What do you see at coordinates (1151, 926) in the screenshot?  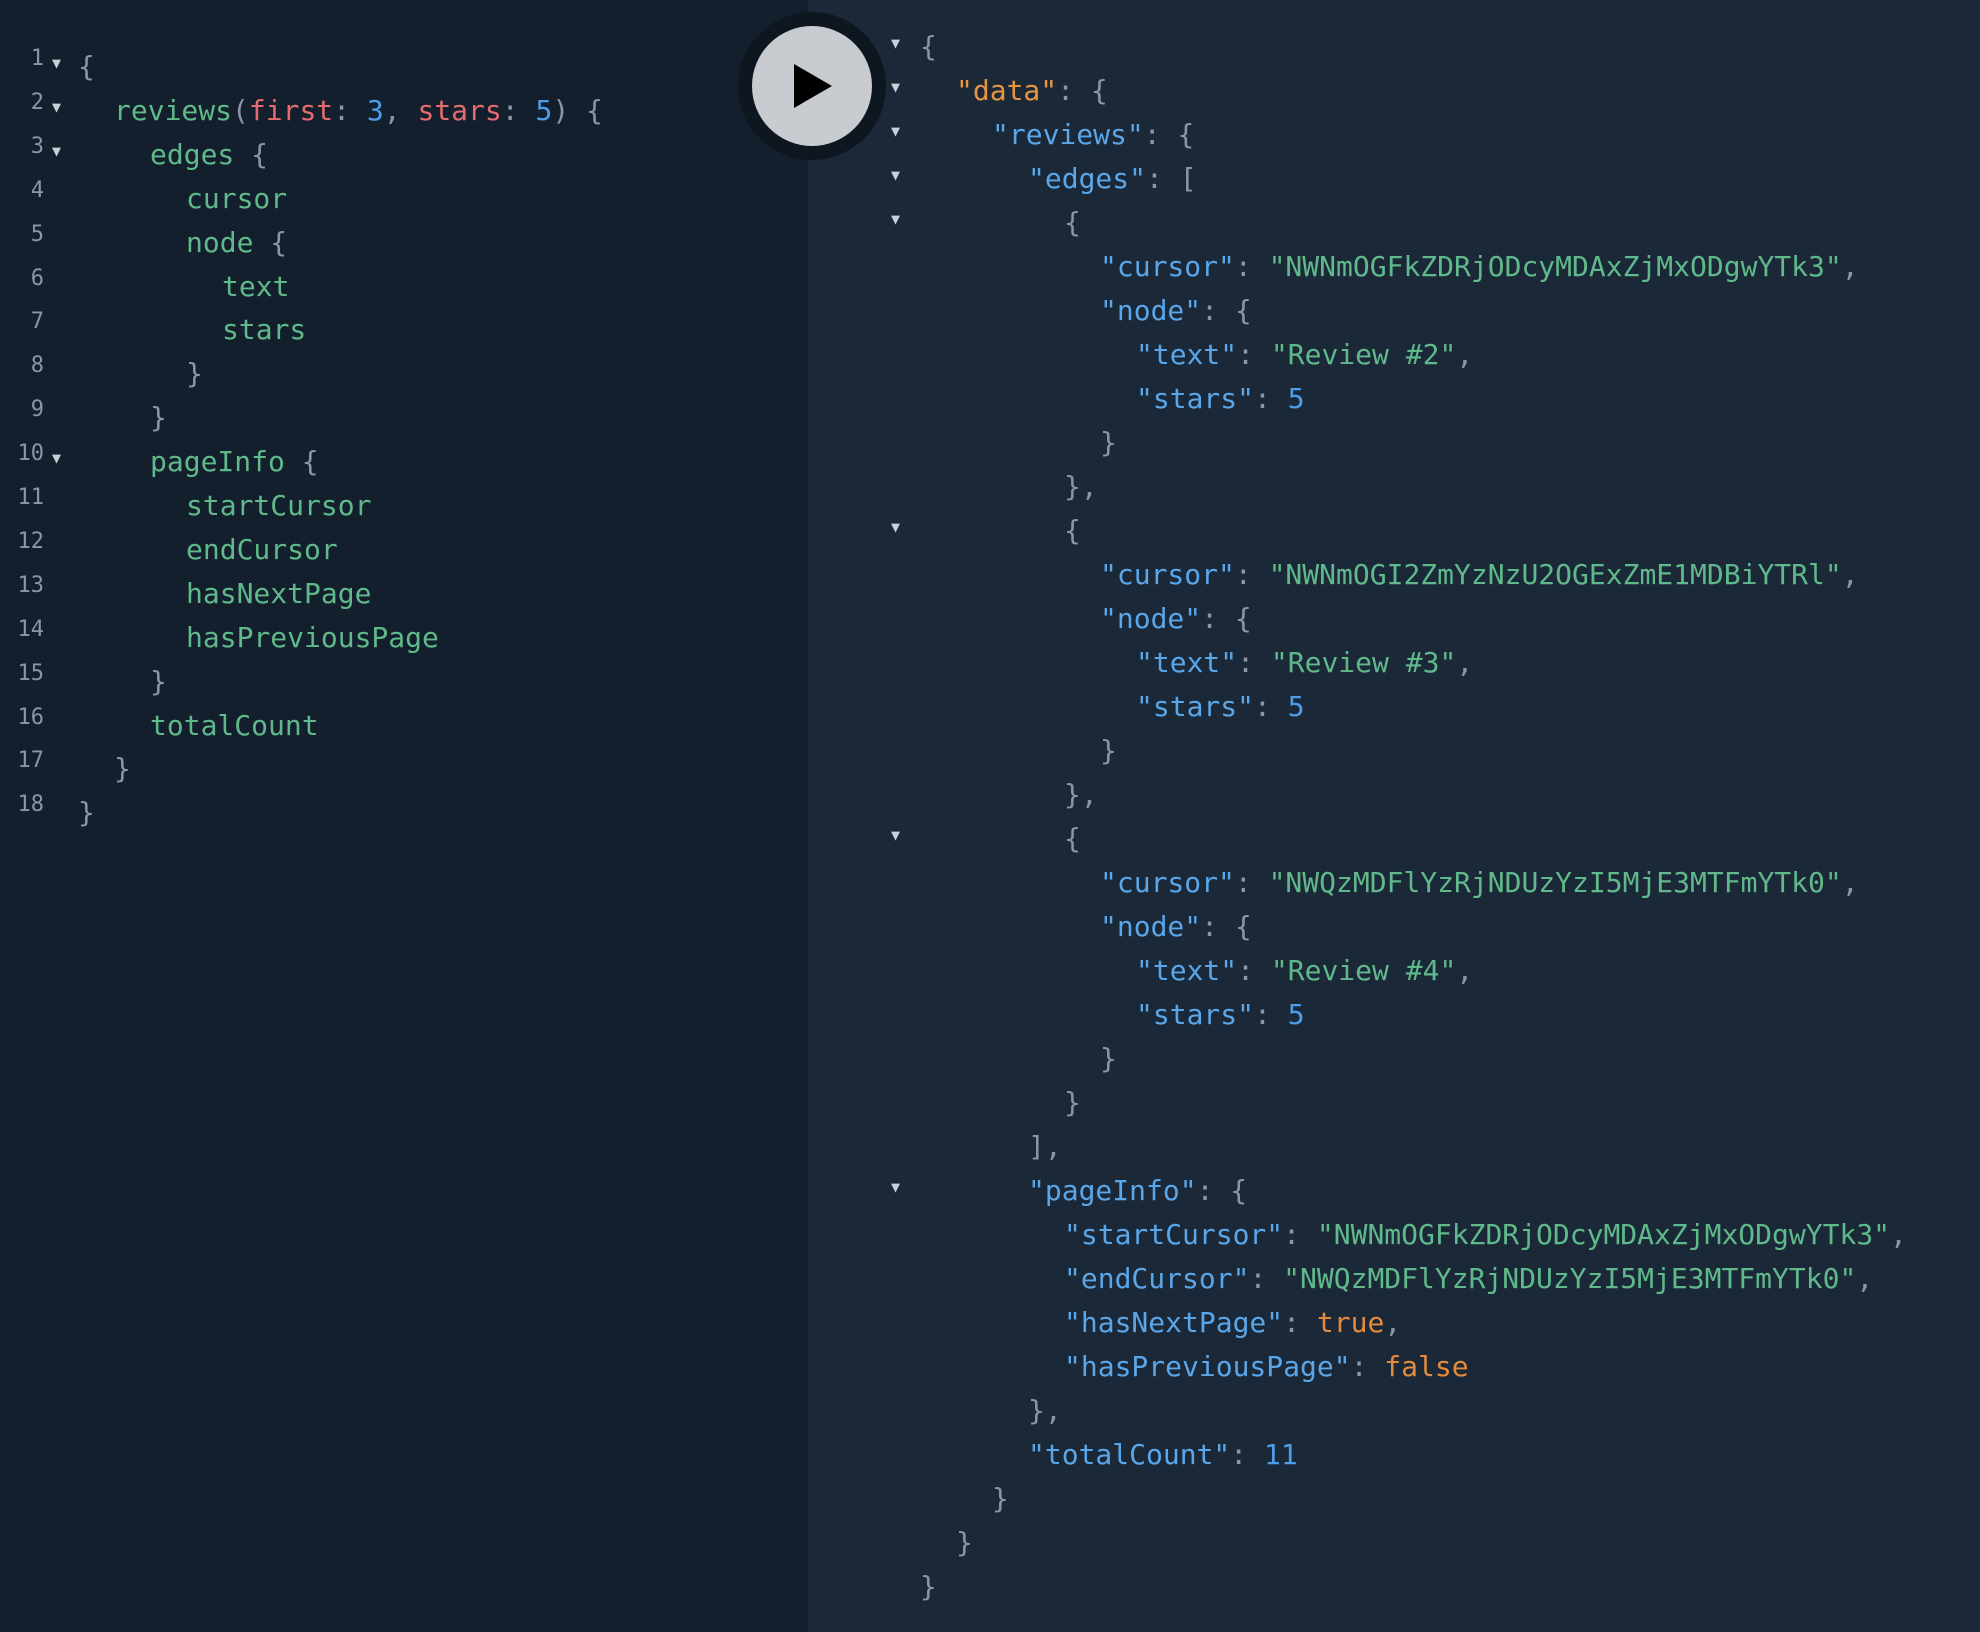 I see `token-key: "node"` at bounding box center [1151, 926].